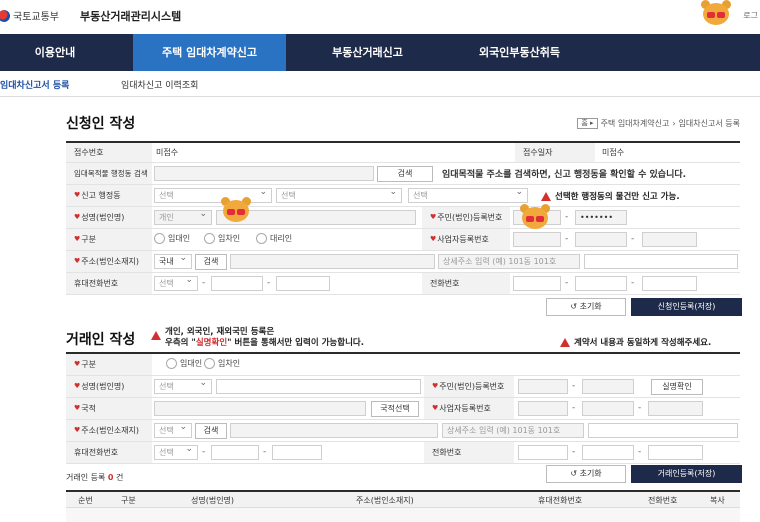  Describe the element at coordinates (610, 196) in the screenshot. I see `dong-warning: 선택한 행정동의 물건만 신고 가능.` at that location.